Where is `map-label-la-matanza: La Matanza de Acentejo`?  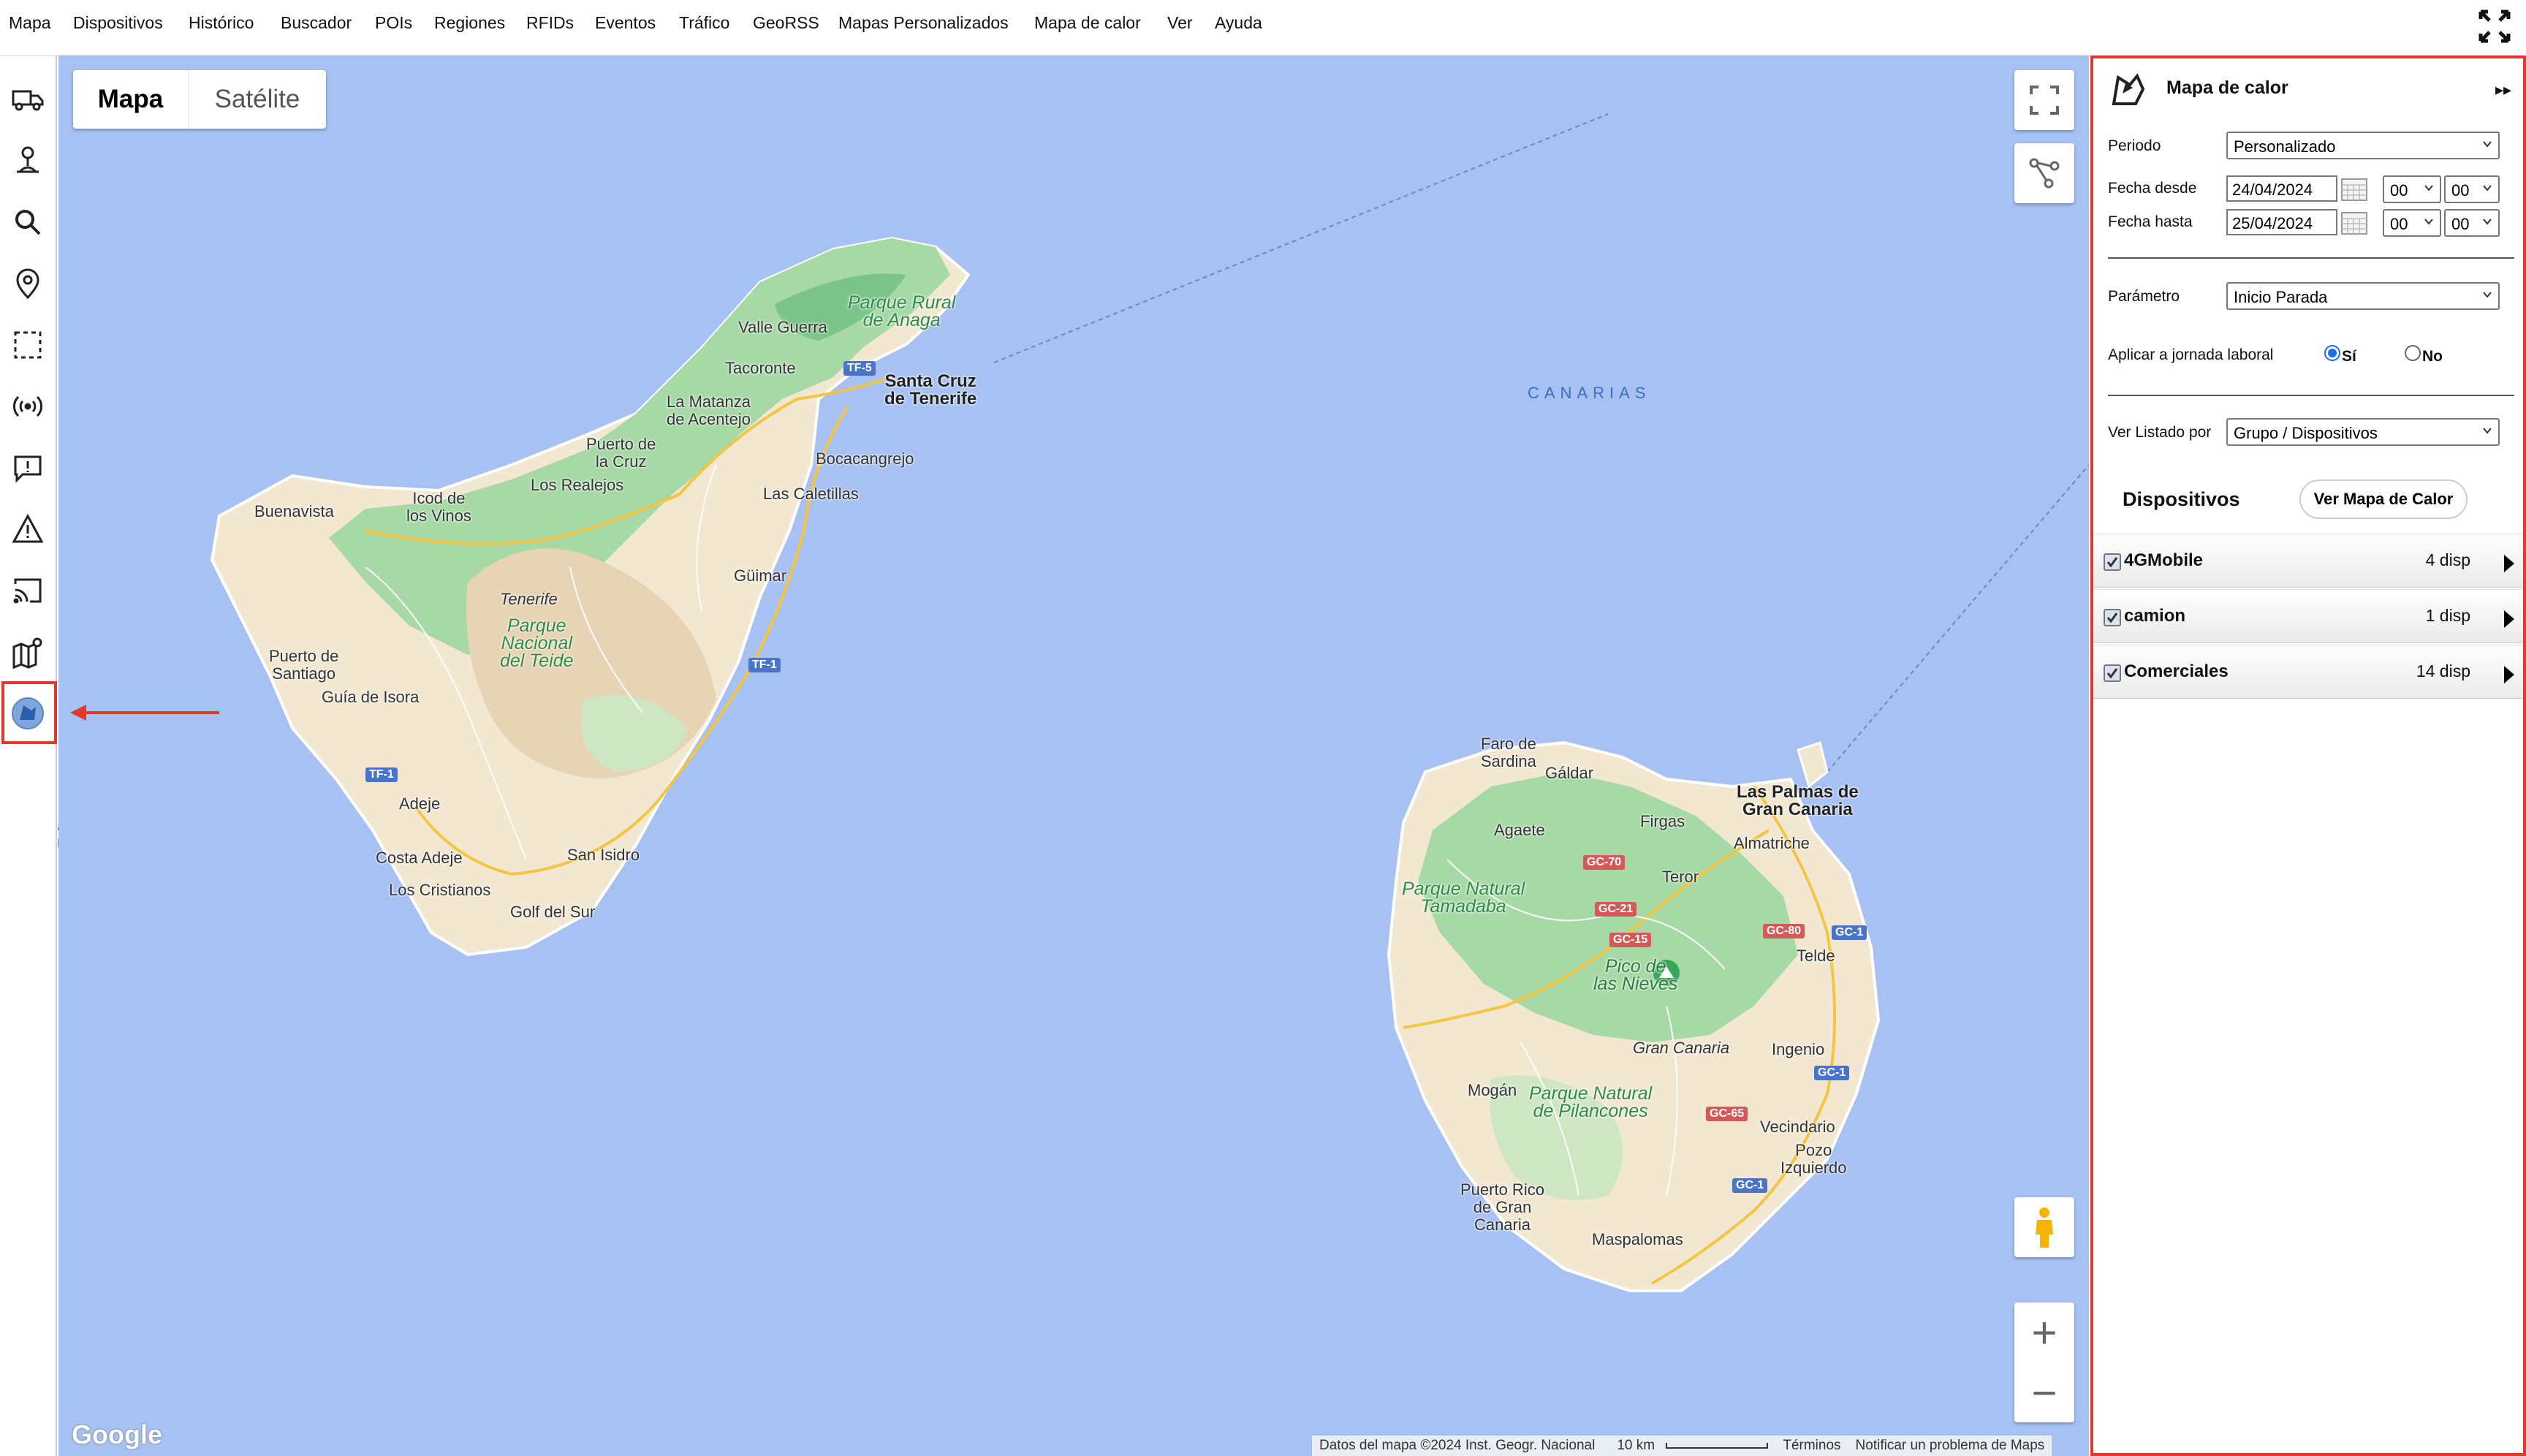 map-label-la-matanza: La Matanza de Acentejo is located at coordinates (709, 410).